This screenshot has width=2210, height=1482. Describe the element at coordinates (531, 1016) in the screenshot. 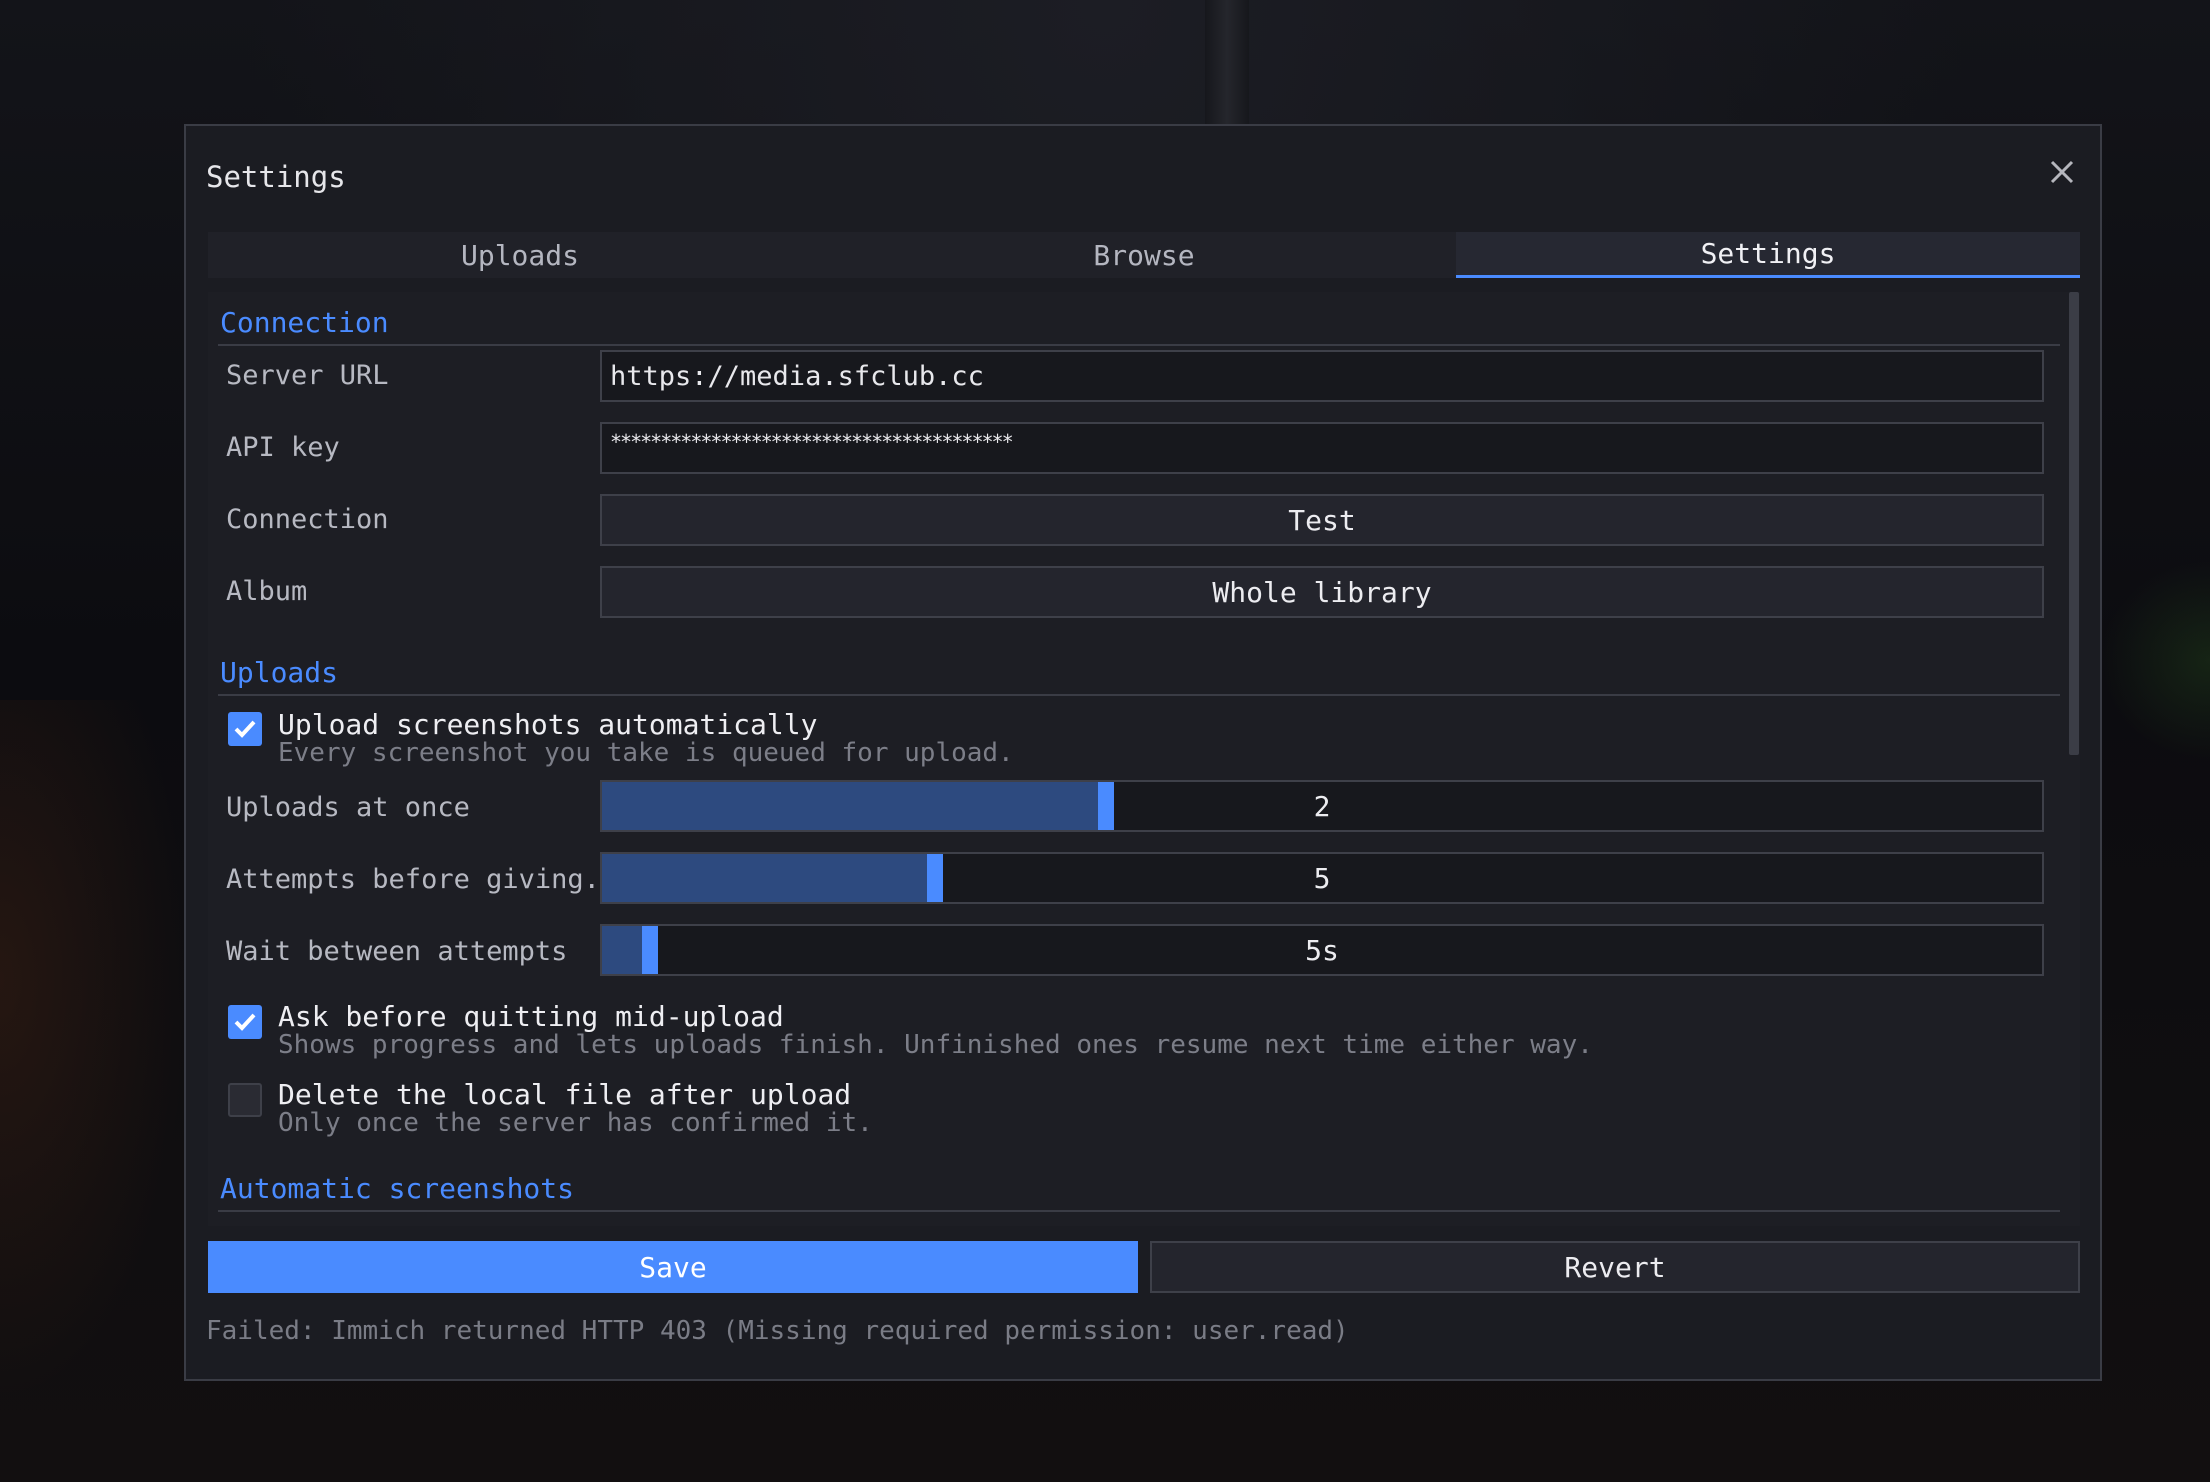

I see `ask-quit-title: Ask before quitting mid-upload` at that location.